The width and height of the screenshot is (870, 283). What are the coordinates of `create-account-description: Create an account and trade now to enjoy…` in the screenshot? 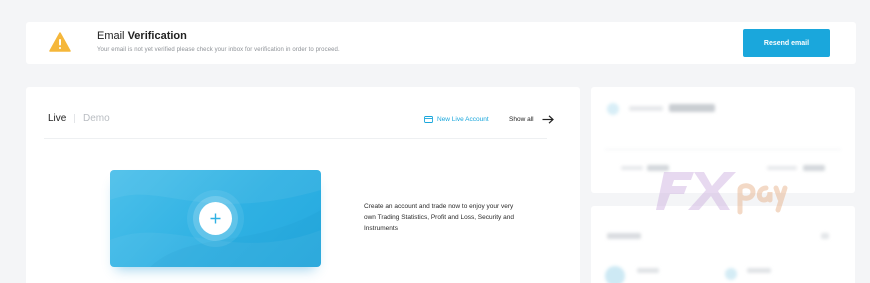 It's located at (439, 217).